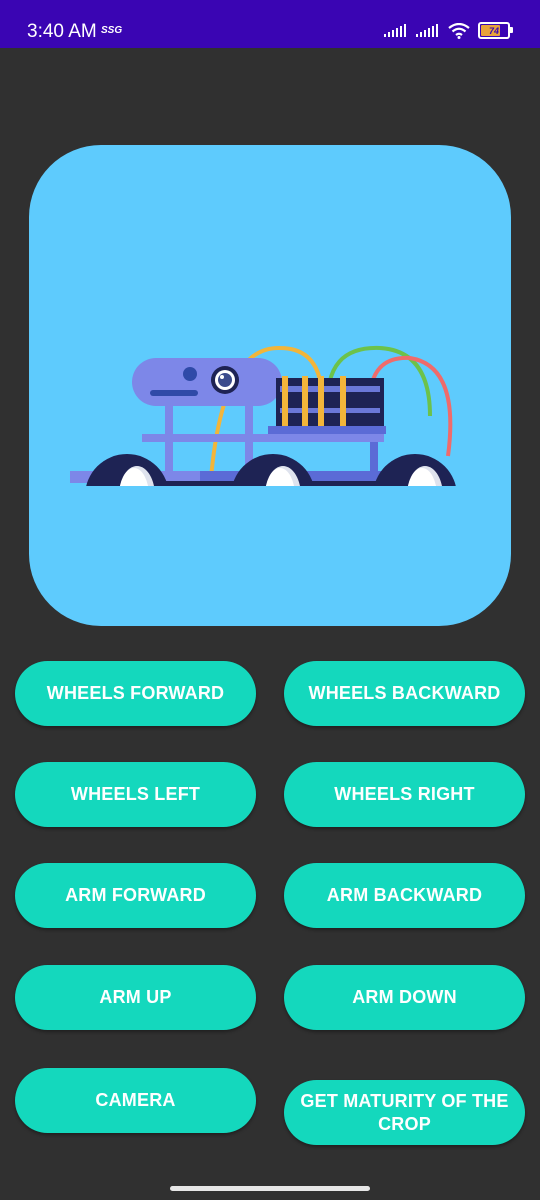 This screenshot has width=540, height=1200. What do you see at coordinates (415, 469) in the screenshot?
I see `wheel-right` at bounding box center [415, 469].